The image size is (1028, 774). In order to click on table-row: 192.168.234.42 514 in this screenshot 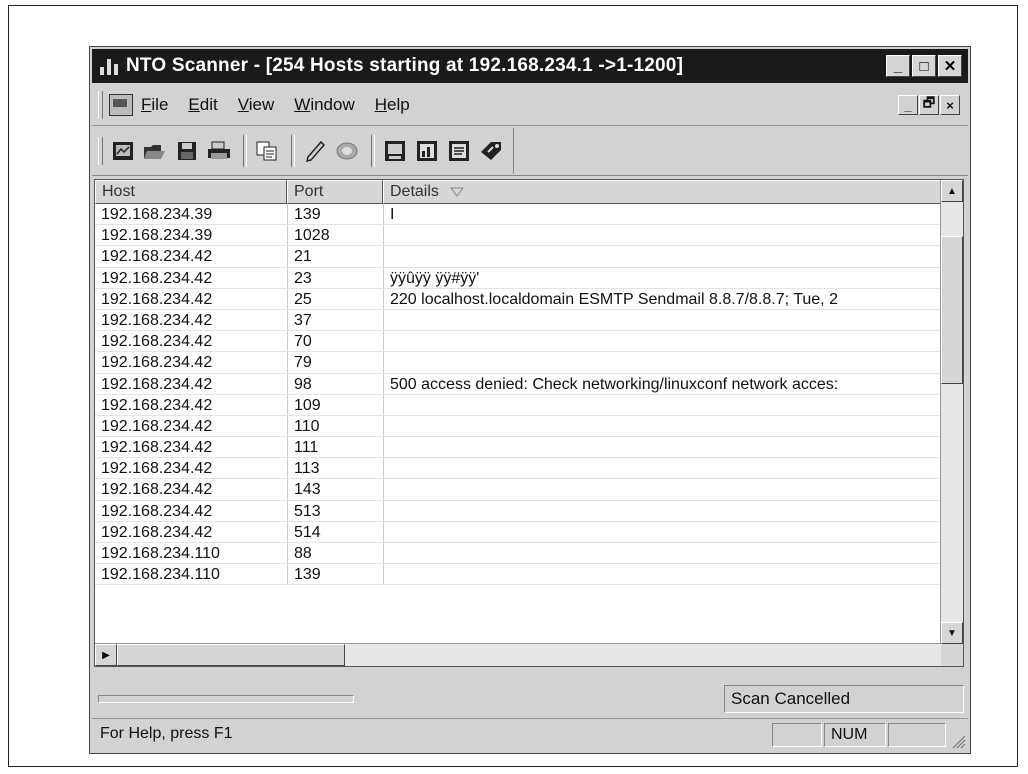, I will do `click(518, 532)`.